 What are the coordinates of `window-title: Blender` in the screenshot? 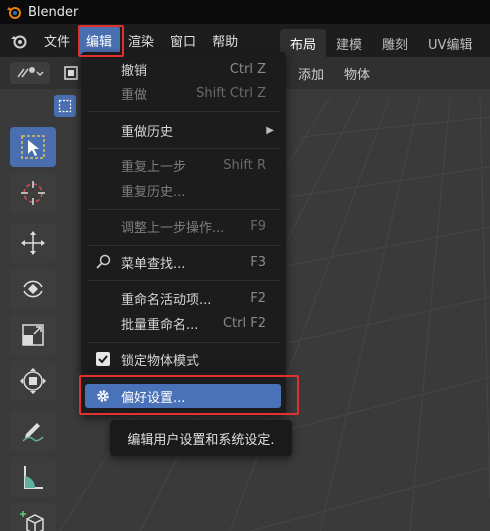 It's located at (53, 12).